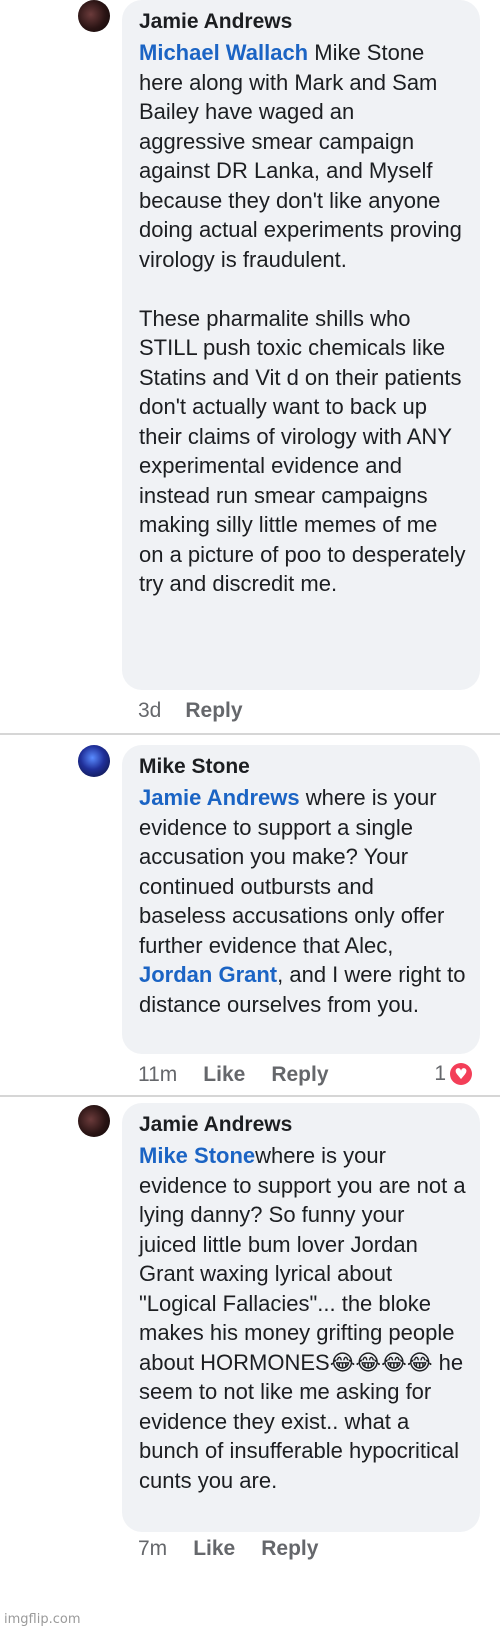 This screenshot has width=500, height=1629. Describe the element at coordinates (197, 1155) in the screenshot. I see `mention-link: Mike Stone` at that location.